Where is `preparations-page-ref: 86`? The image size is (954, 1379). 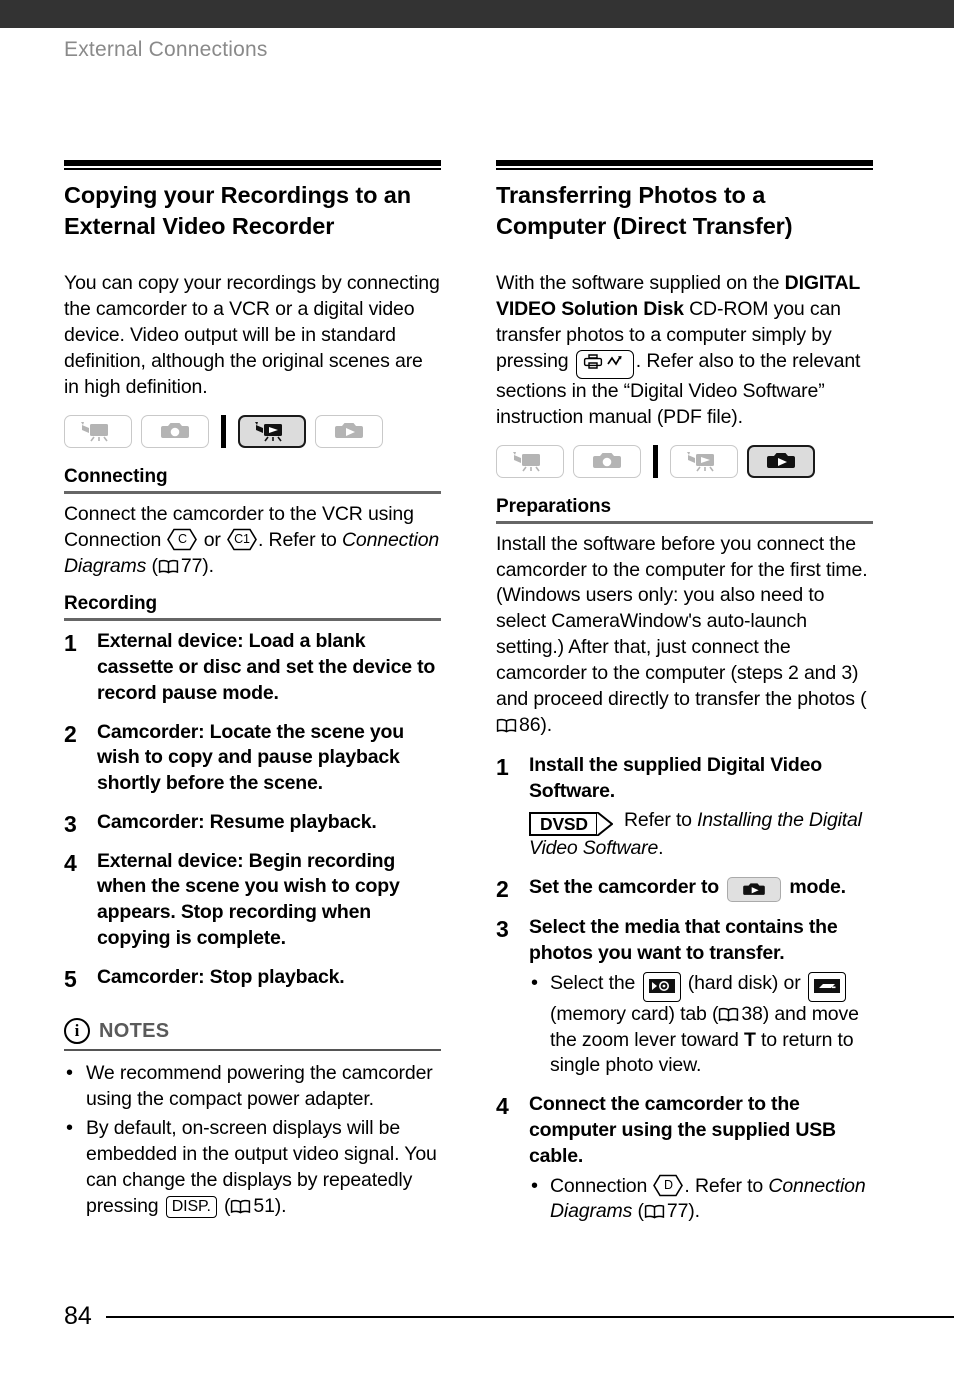 preparations-page-ref: 86 is located at coordinates (530, 725).